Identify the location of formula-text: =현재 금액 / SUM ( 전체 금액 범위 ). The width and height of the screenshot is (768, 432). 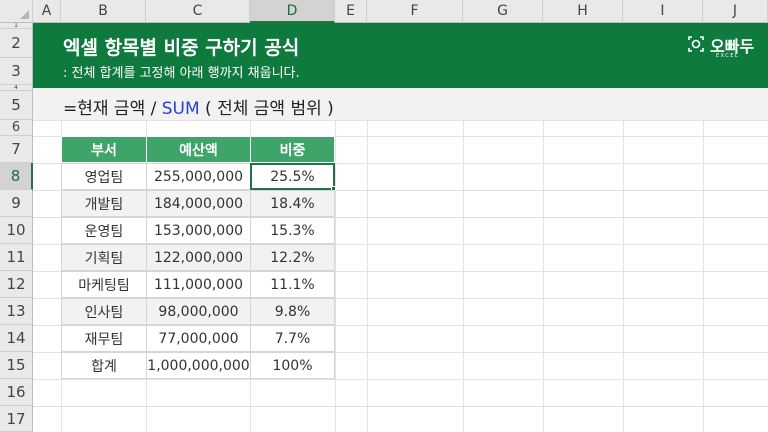
(198, 106).